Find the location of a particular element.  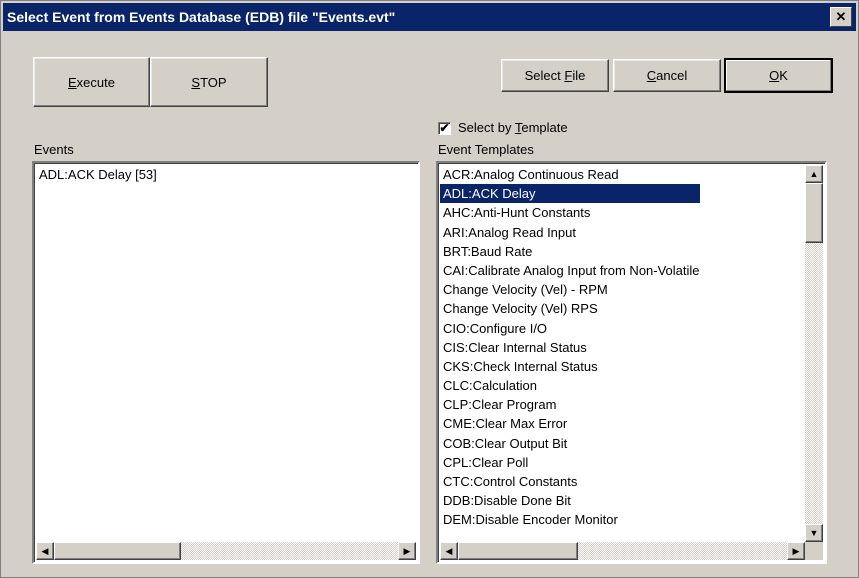

cancel-button: Cancel is located at coordinates (667, 75).